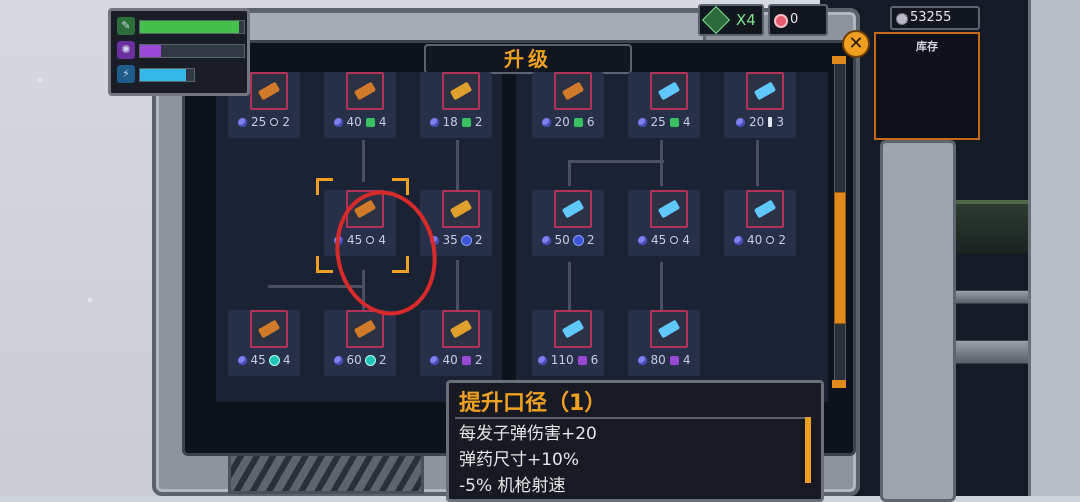  I want to click on brain-icon: ✺, so click(126, 50).